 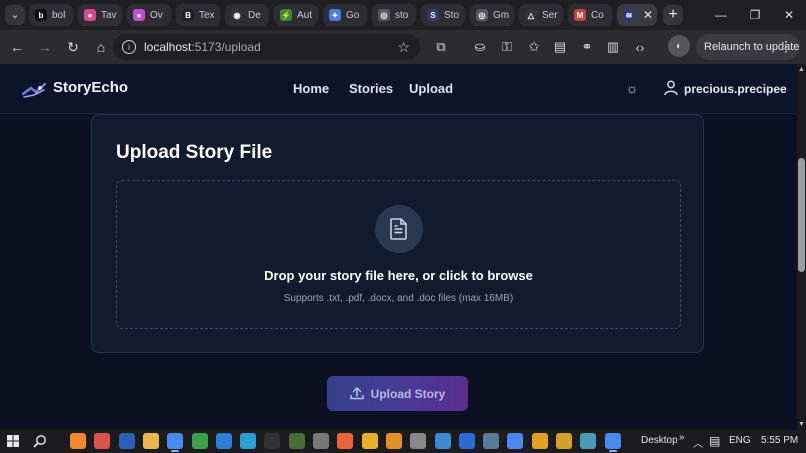 What do you see at coordinates (648, 15) in the screenshot?
I see `tab-close-icon: ✕` at bounding box center [648, 15].